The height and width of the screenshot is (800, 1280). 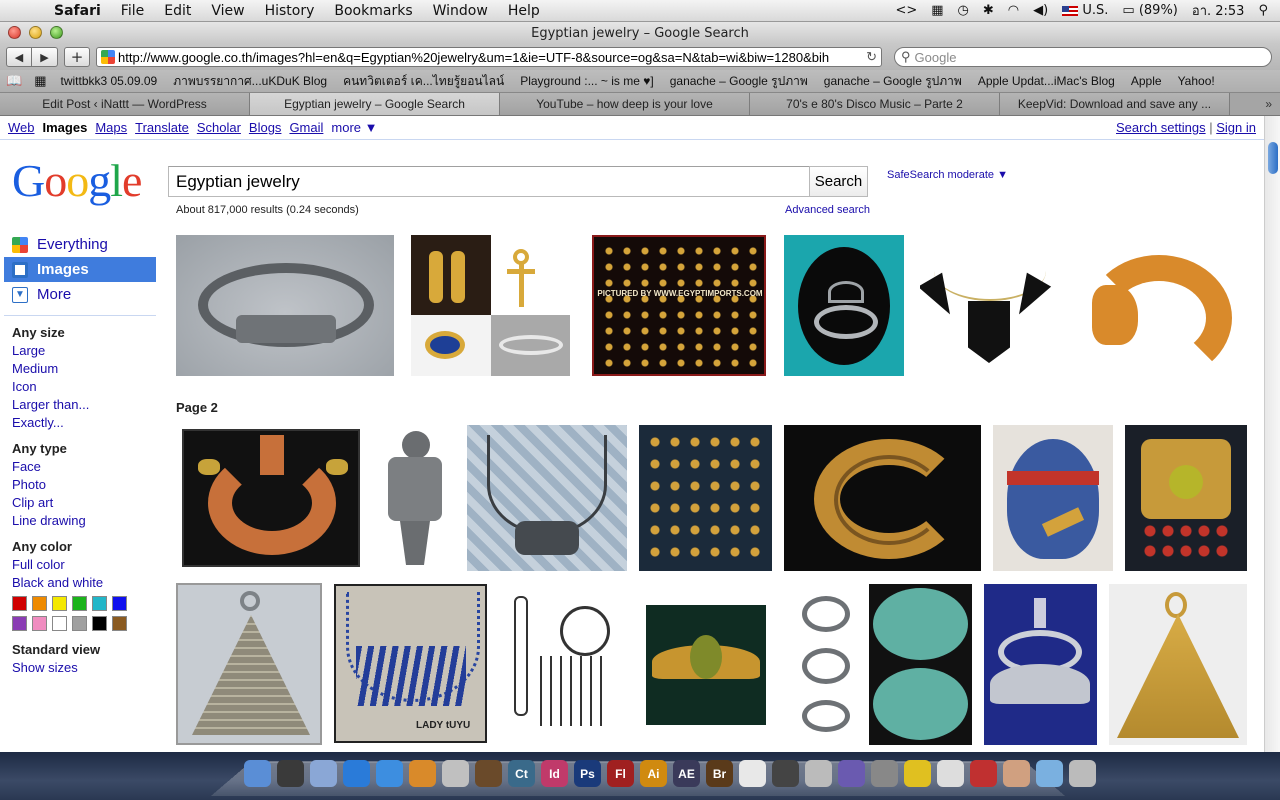 What do you see at coordinates (489, 181) in the screenshot?
I see `search-input: Egyptian jewelry` at bounding box center [489, 181].